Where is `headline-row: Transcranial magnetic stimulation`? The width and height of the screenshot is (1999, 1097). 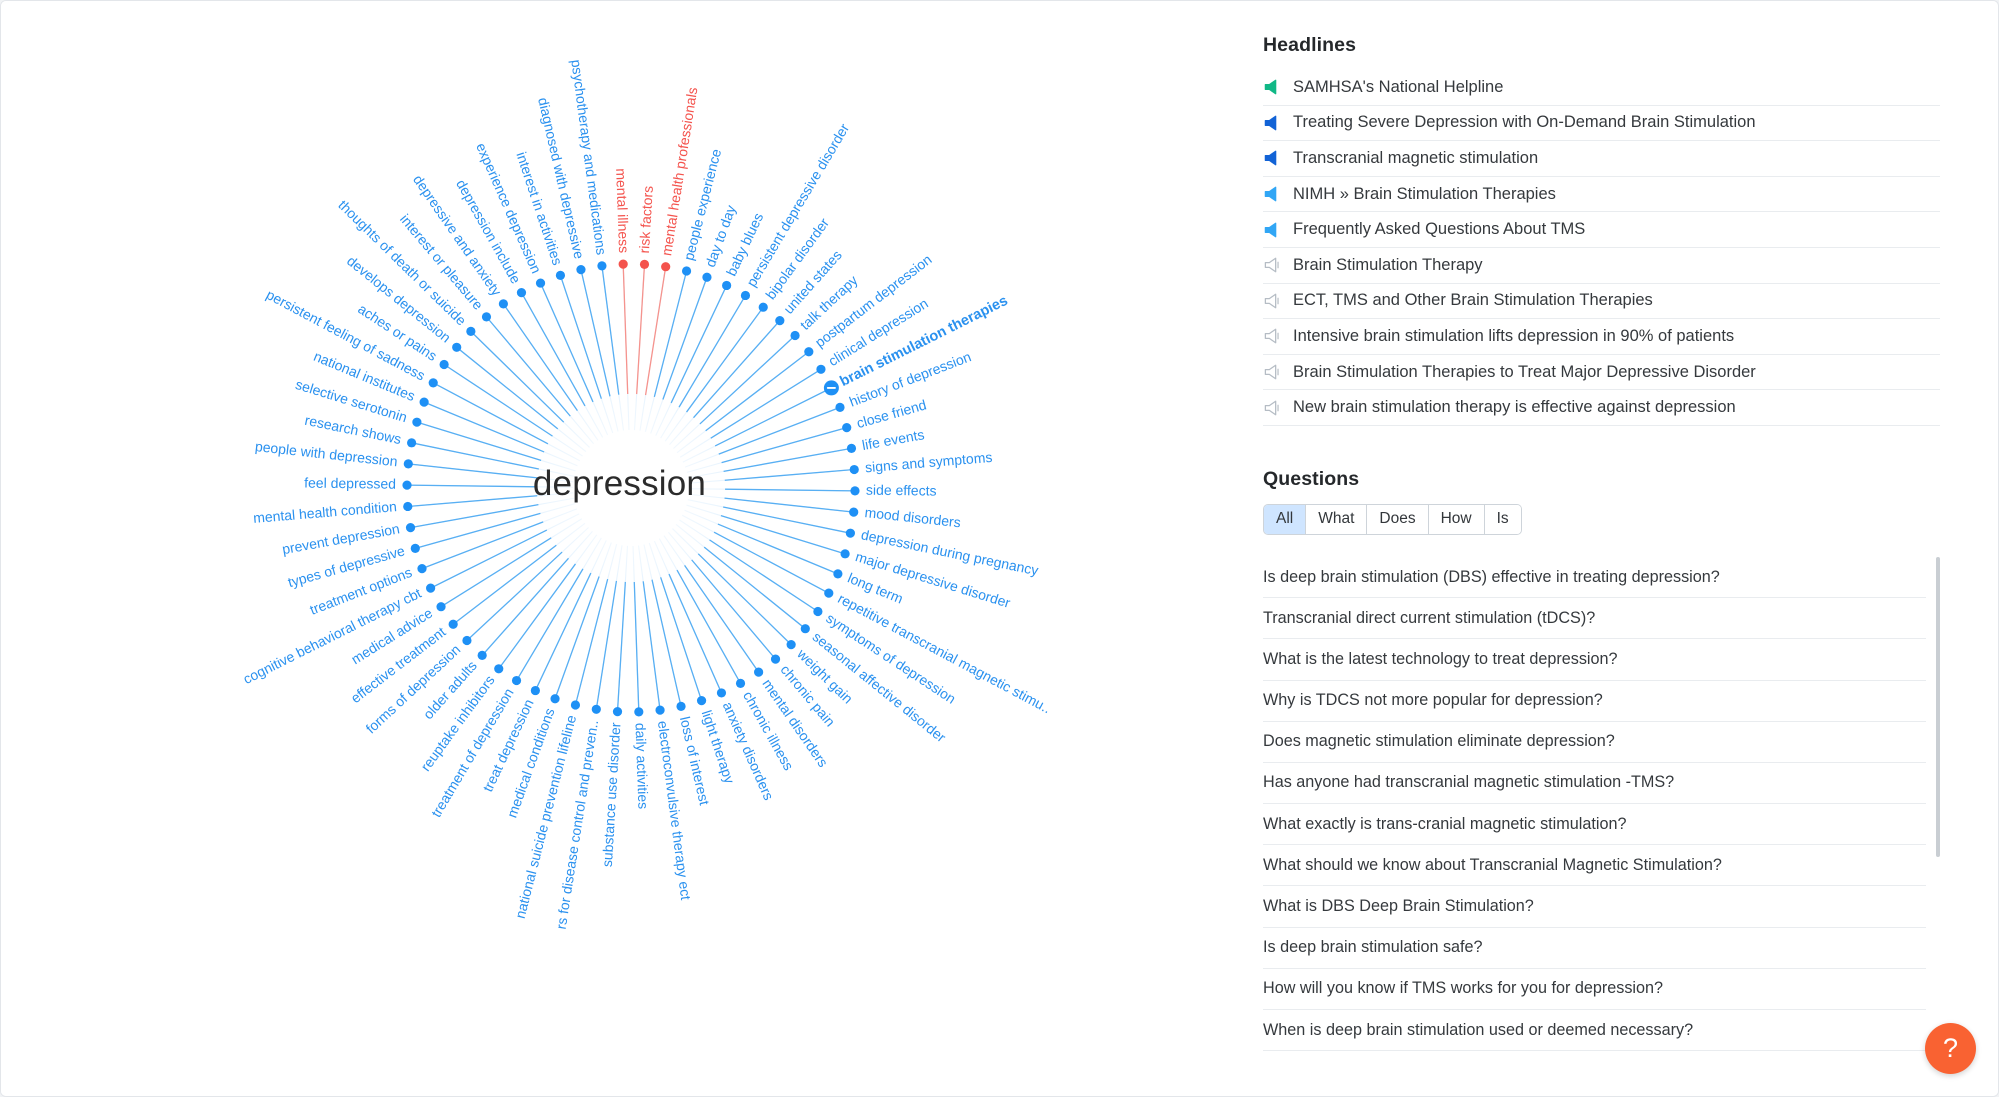 headline-row: Transcranial magnetic stimulation is located at coordinates (1601, 159).